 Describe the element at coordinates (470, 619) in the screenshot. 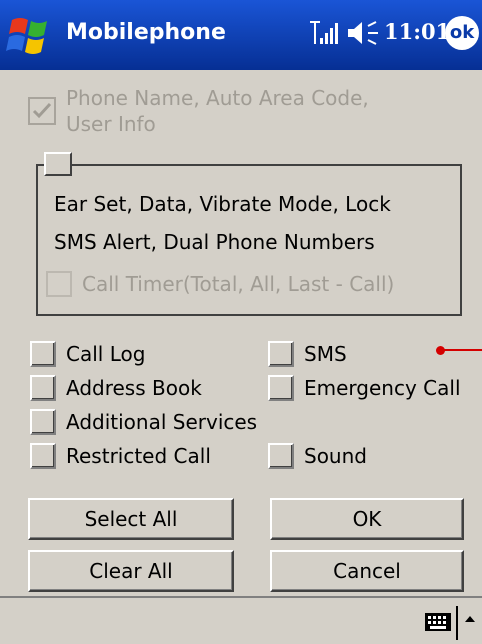

I see `up-arrow-icon` at that location.